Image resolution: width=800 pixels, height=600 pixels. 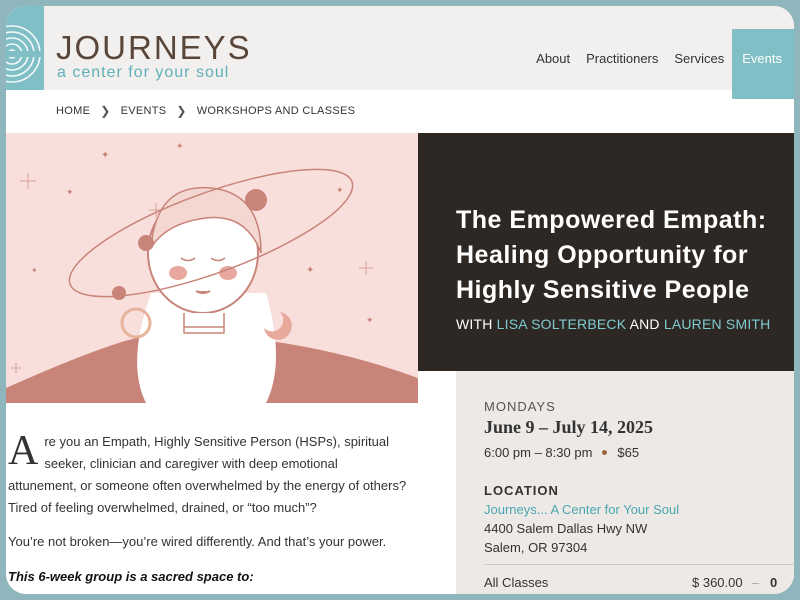 What do you see at coordinates (622, 64) in the screenshot?
I see `nav-practitioners: Practitioners` at bounding box center [622, 64].